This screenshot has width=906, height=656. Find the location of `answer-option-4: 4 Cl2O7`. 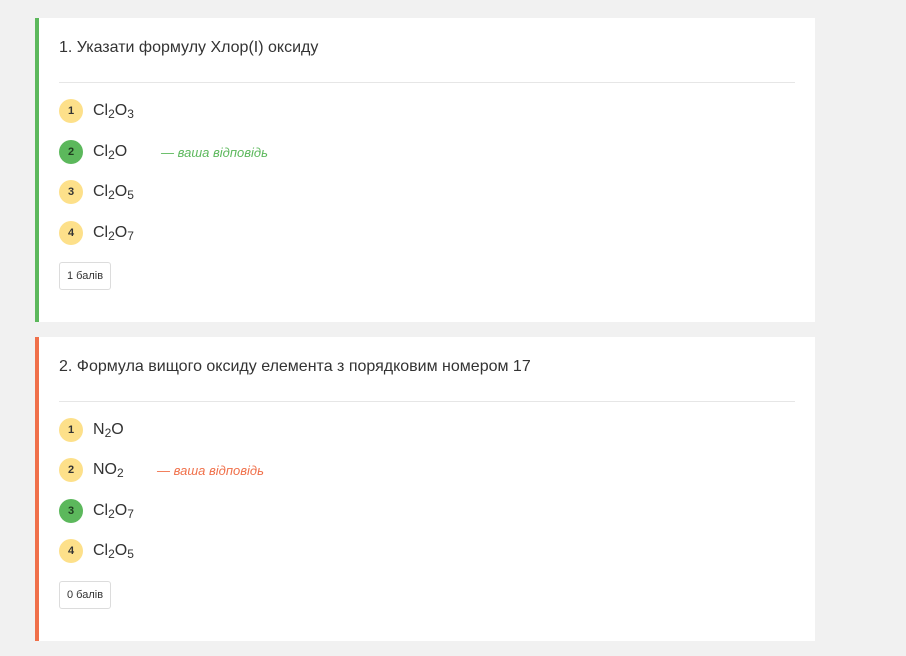

answer-option-4: 4 Cl2O7 is located at coordinates (107, 233).